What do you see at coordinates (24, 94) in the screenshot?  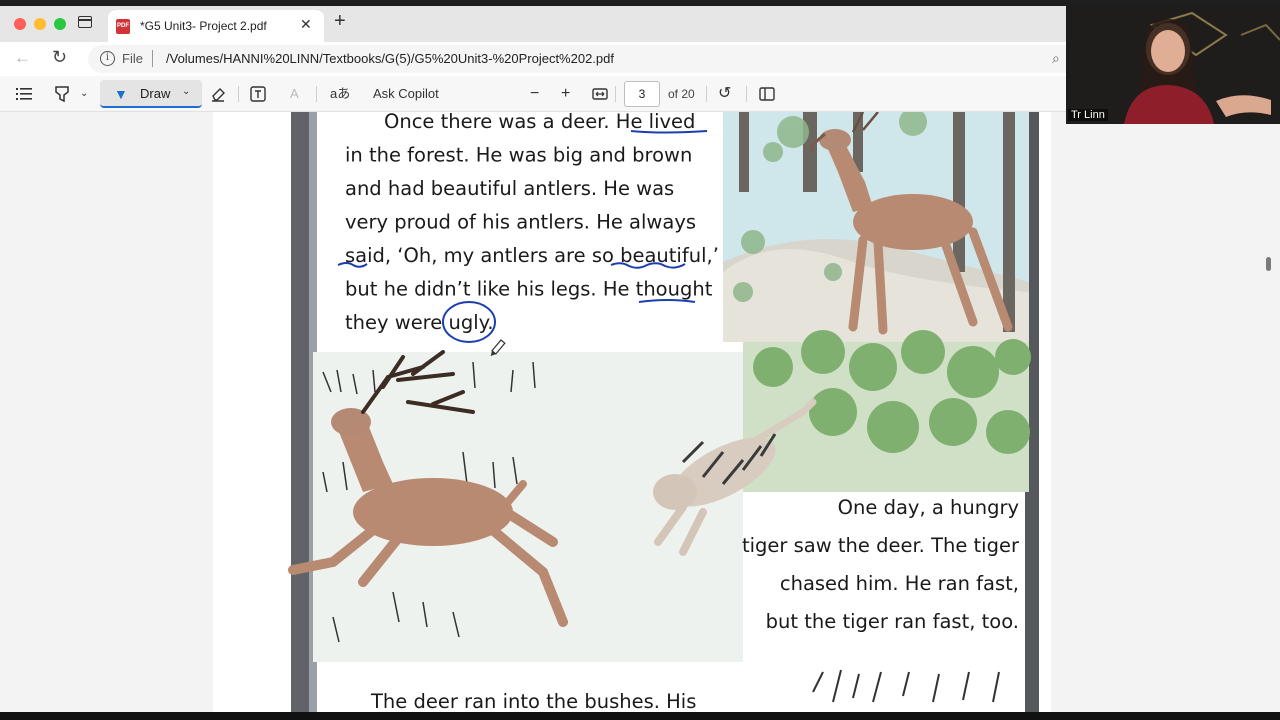 I see `contents-list-icon` at bounding box center [24, 94].